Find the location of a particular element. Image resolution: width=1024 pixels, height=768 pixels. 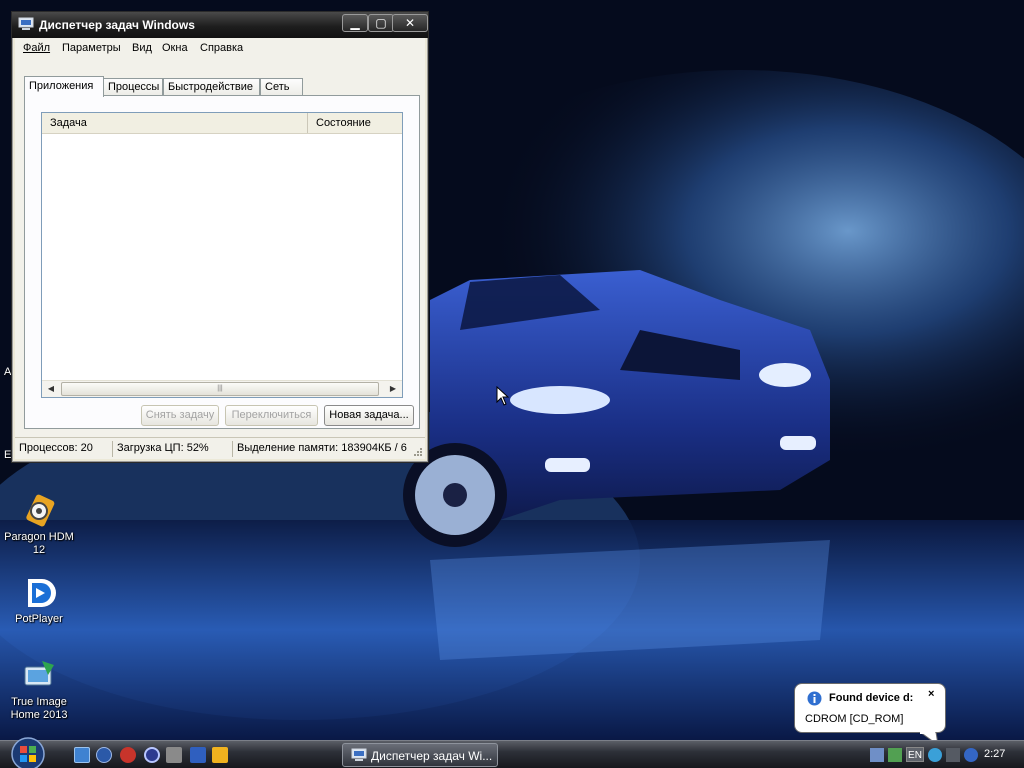

notification-balloon: Found device d: × CDROM [CD_ROM] is located at coordinates (870, 708).